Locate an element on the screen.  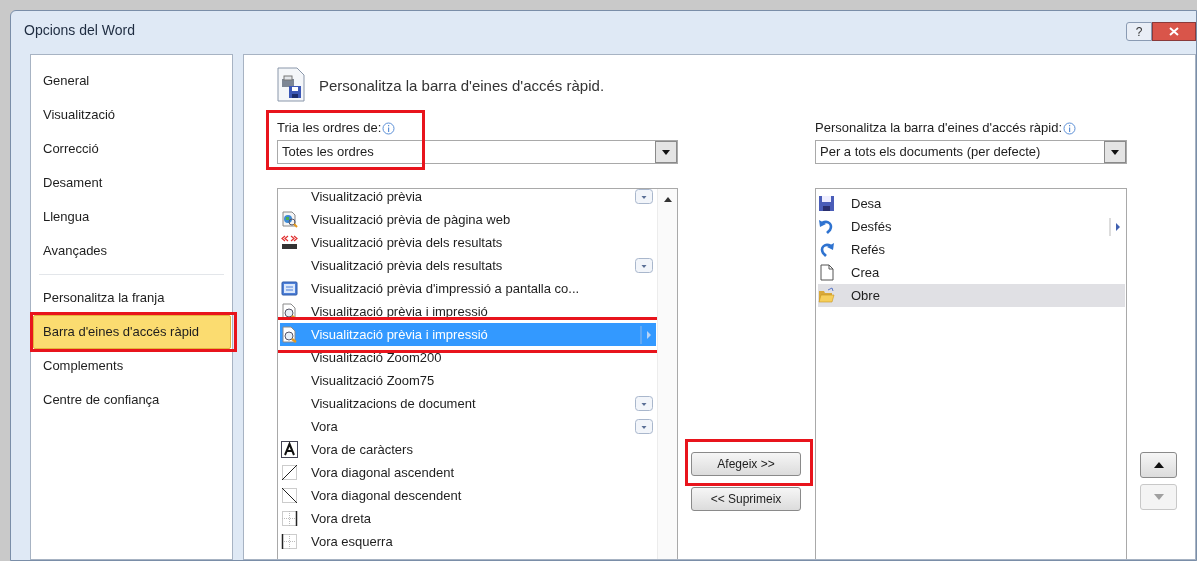
list-item: Visualització prèvia de pàgina web is located at coordinates (468, 219).